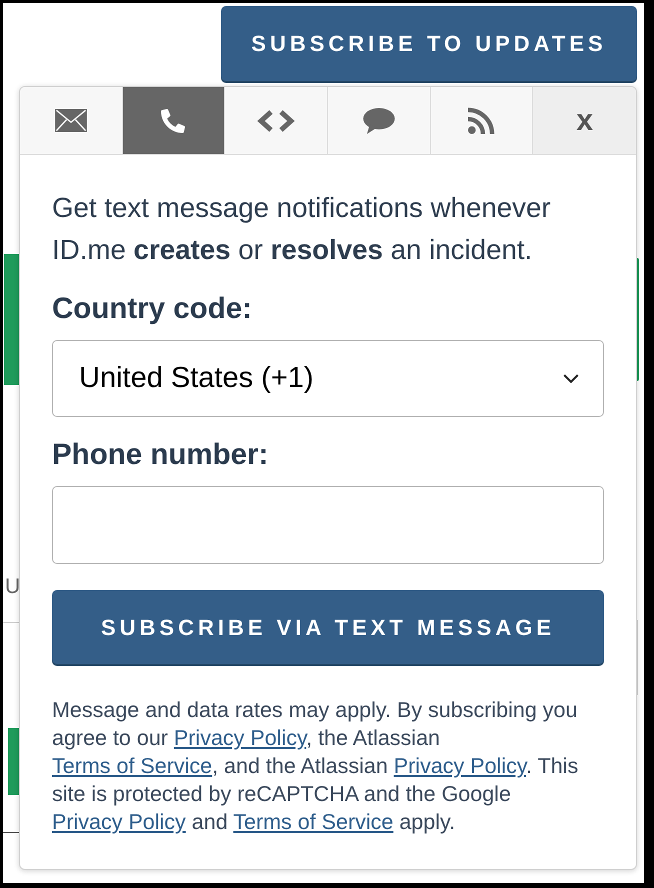 The width and height of the screenshot is (654, 888). I want to click on submit-button: SUBSCRIBE VIA TEXT MESSAGE, so click(328, 627).